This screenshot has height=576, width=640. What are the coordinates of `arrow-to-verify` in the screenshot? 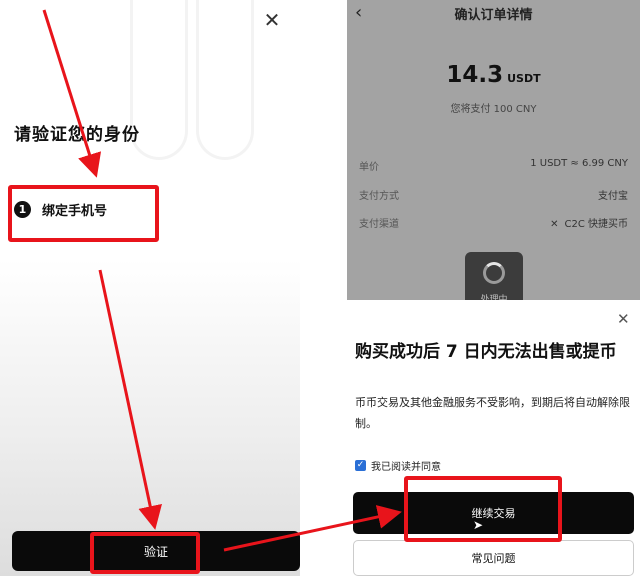 It's located at (130, 399).